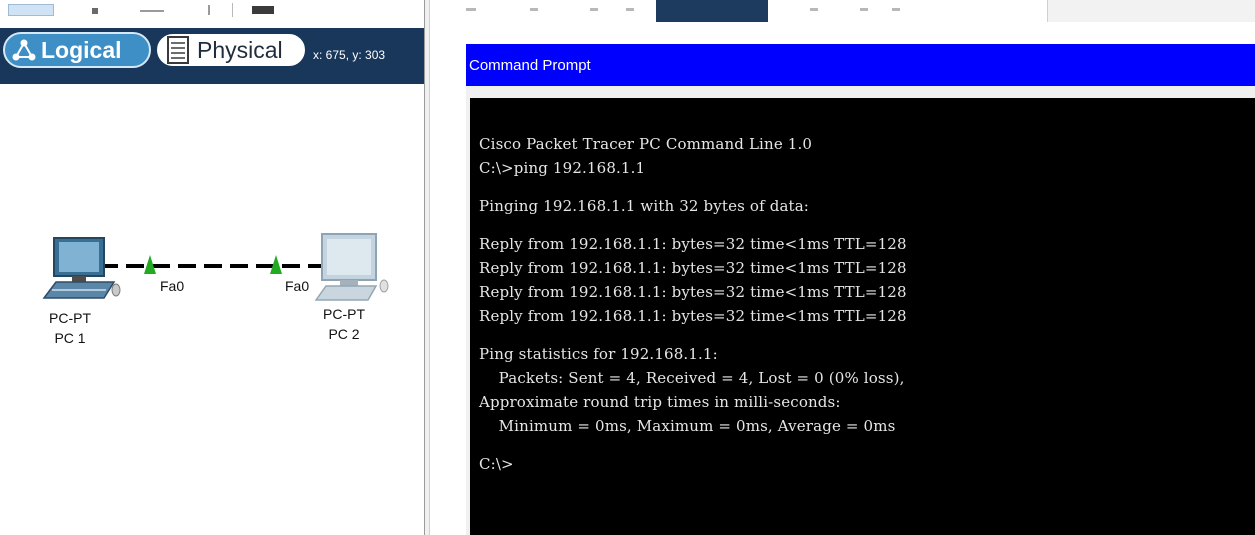 The height and width of the screenshot is (535, 1255). What do you see at coordinates (70, 318) in the screenshot?
I see `pc1-model-label: PC-PT` at bounding box center [70, 318].